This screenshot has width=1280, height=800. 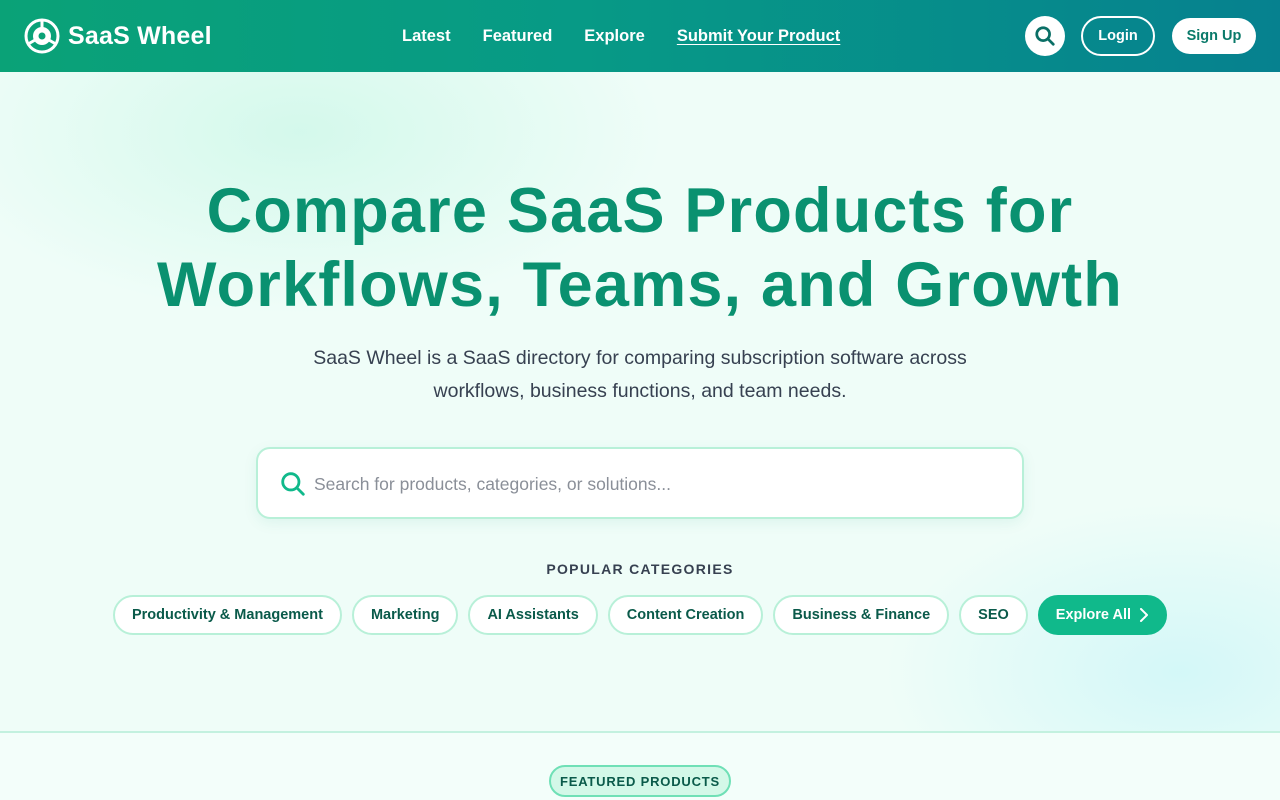 I want to click on brand-name: SaaS Wheel, so click(x=140, y=35).